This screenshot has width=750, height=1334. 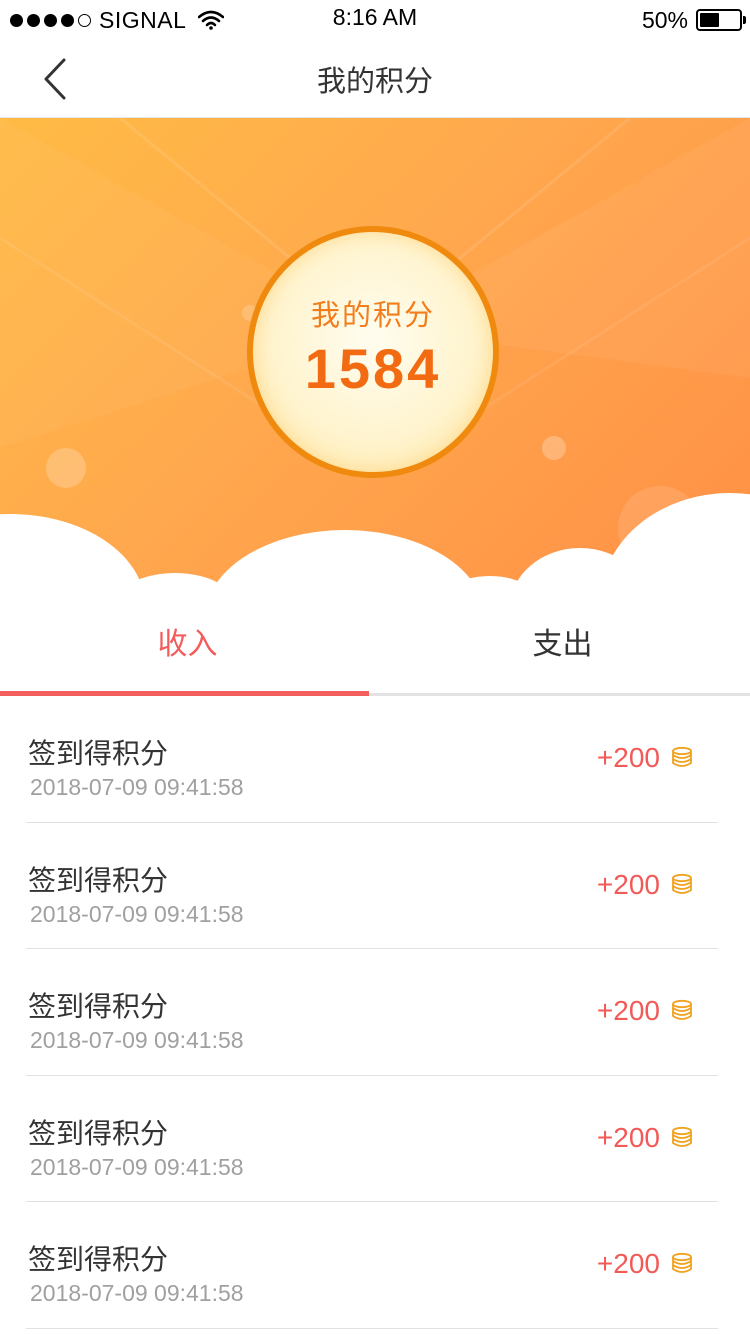 I want to click on nav-bar: 我的积分, so click(x=375, y=79).